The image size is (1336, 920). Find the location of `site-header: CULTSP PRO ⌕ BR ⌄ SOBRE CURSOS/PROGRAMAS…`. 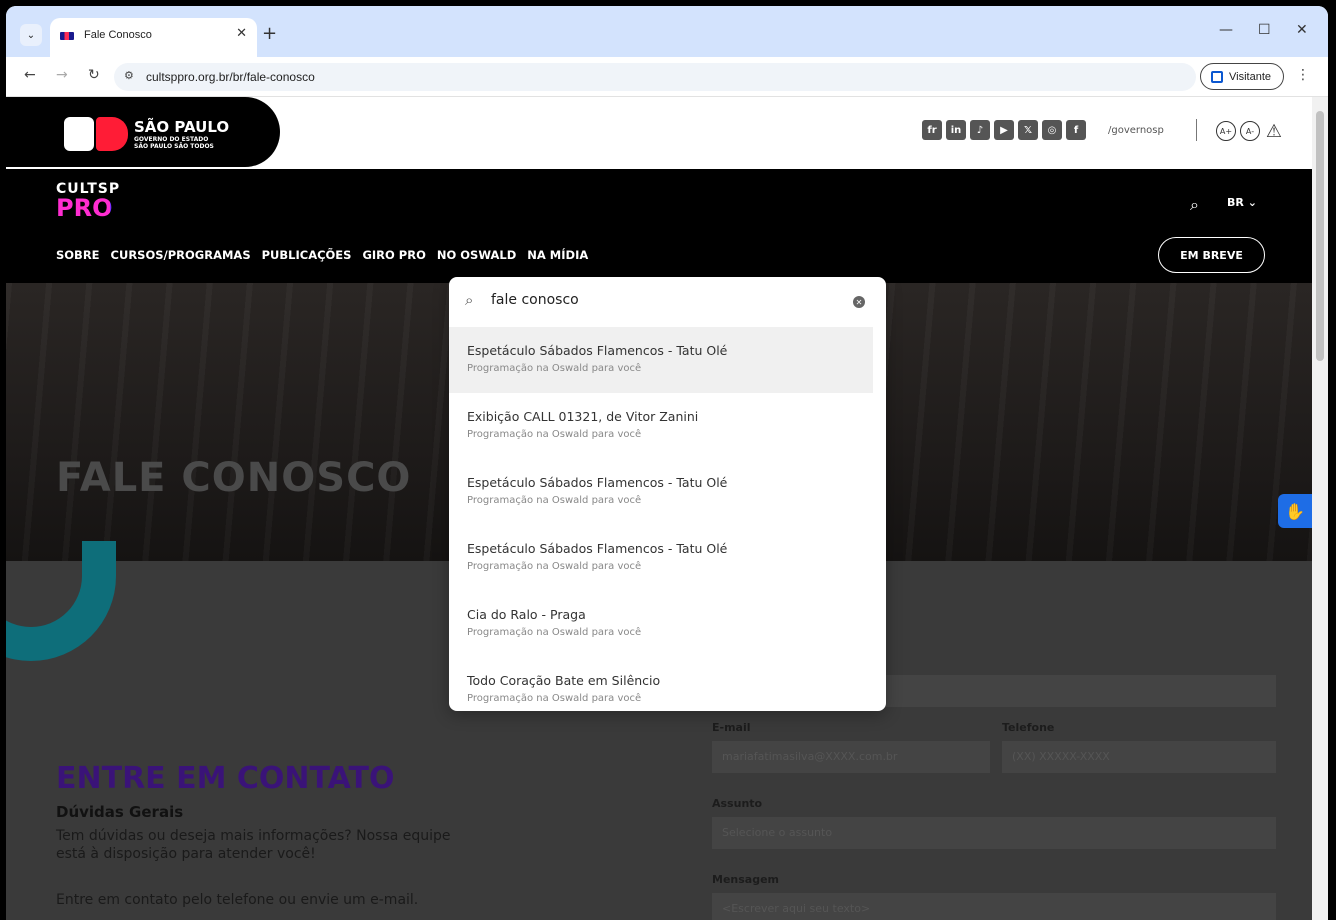

site-header: CULTSP PRO ⌕ BR ⌄ SOBRE CURSOS/PROGRAMAS… is located at coordinates (659, 226).